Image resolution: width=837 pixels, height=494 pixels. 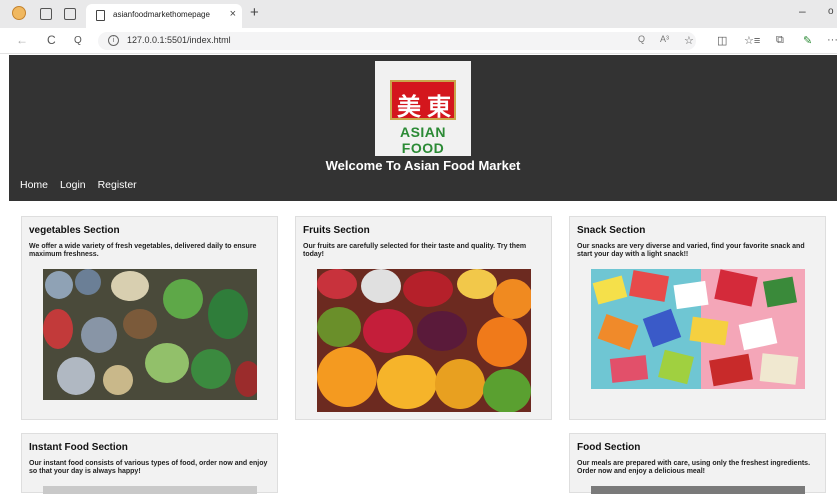 I want to click on instant-food-title: Instant Food Section, so click(x=78, y=447).